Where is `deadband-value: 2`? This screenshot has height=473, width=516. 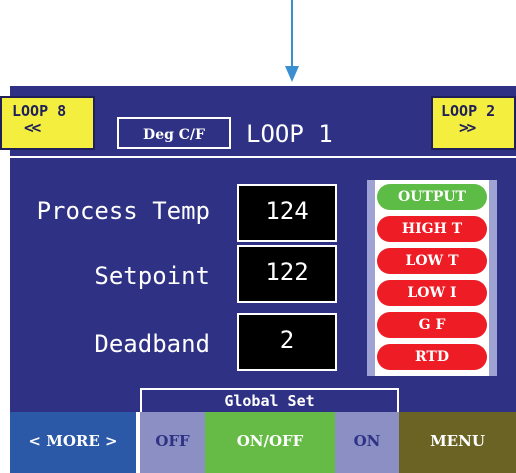 deadband-value: 2 is located at coordinates (287, 342).